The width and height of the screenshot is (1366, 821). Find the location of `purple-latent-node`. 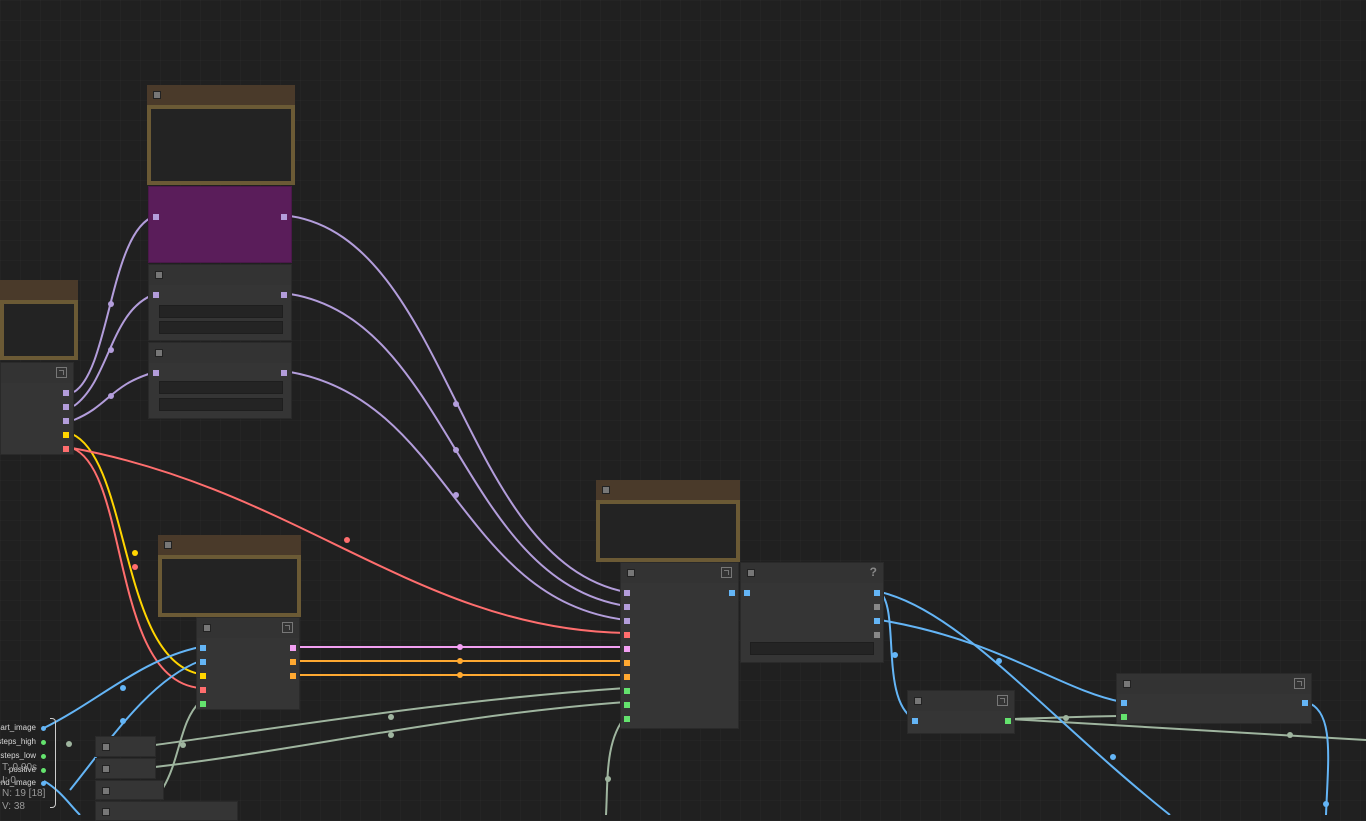

purple-latent-node is located at coordinates (220, 224).